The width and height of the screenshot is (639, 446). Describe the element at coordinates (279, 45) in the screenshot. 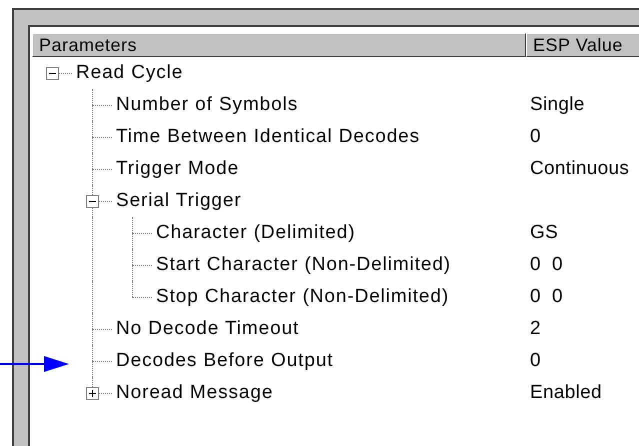

I see `column-header: Parameters` at that location.